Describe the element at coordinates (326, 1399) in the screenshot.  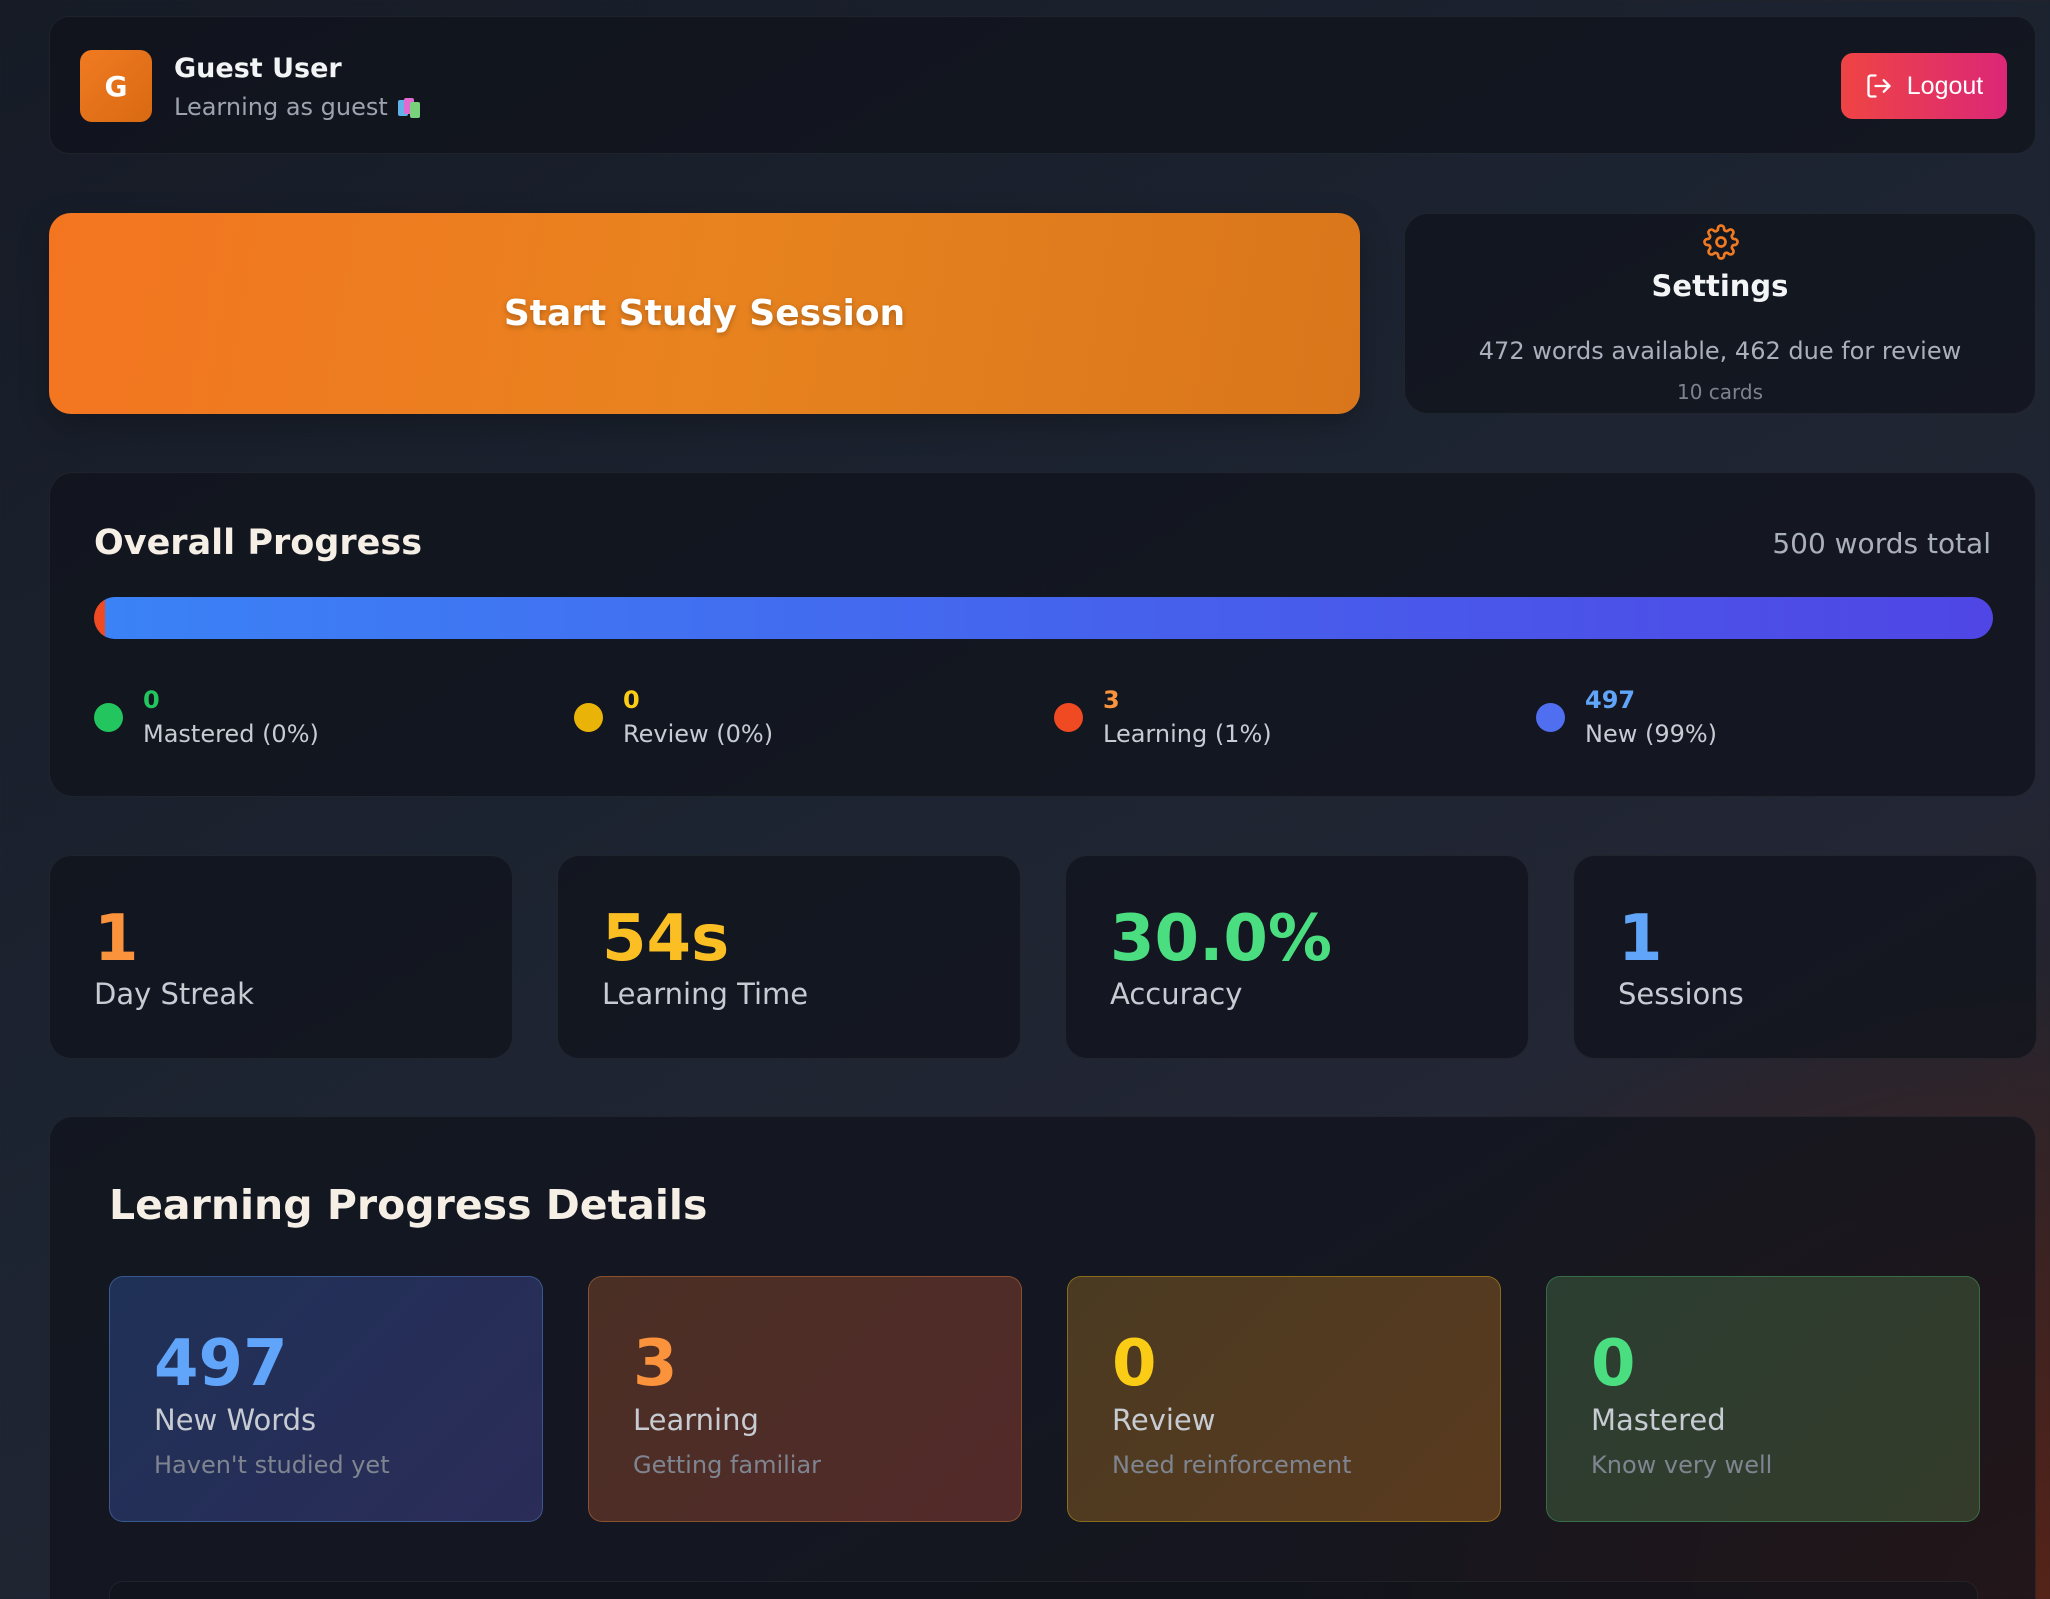
I see `detail-card: 497 New Words Haven't studied yet` at that location.